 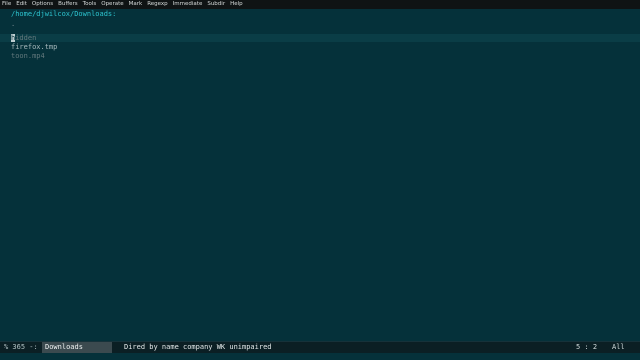 I want to click on menu-subdir: Subdir, so click(x=216, y=4).